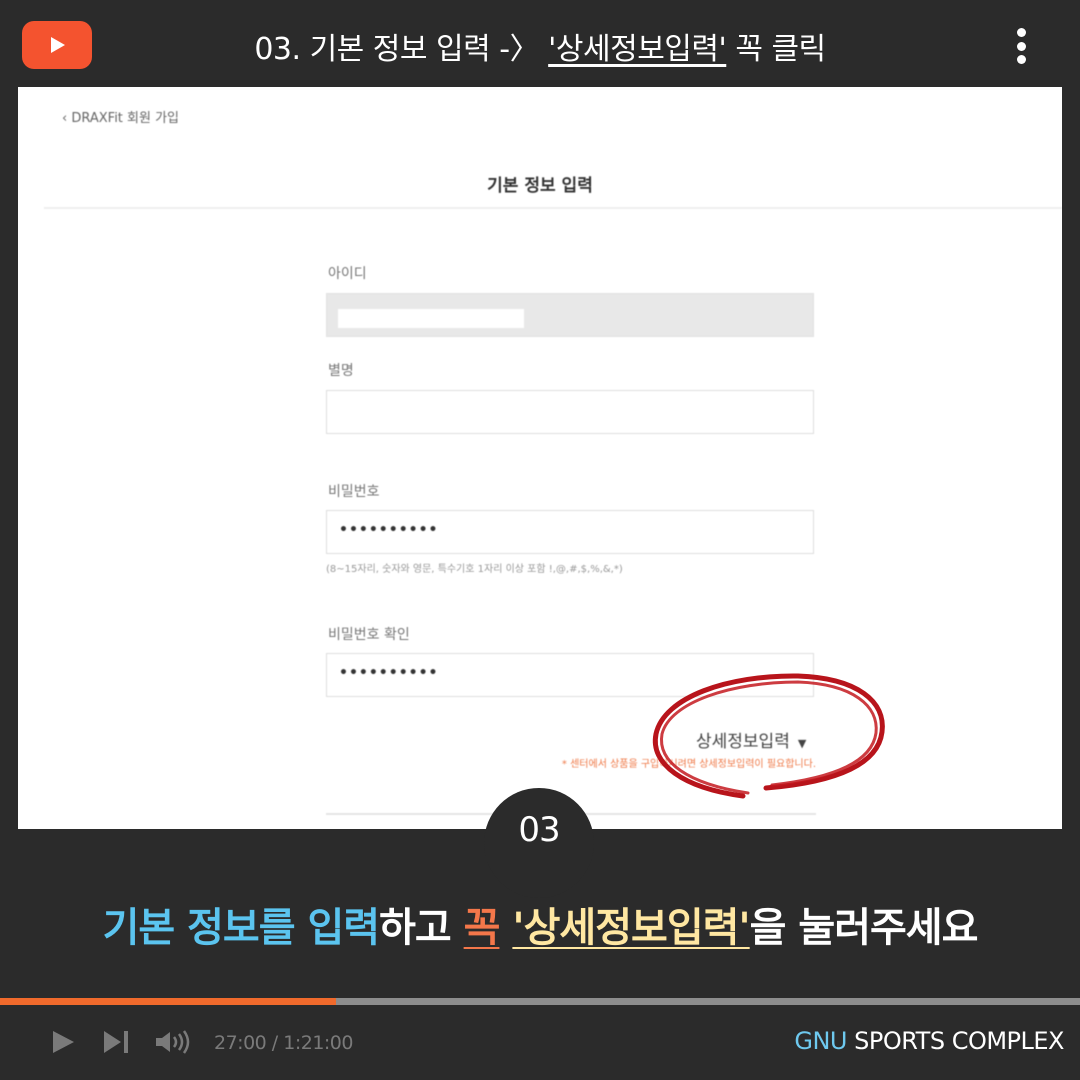 The width and height of the screenshot is (1080, 1080). I want to click on password-value: ••••••••••, so click(389, 530).